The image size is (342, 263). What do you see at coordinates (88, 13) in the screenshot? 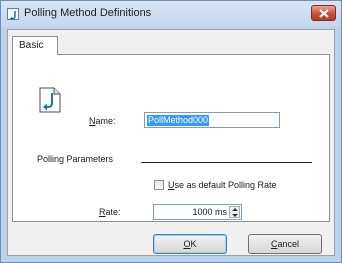
I see `window-title: Polling Method Definitions` at bounding box center [88, 13].